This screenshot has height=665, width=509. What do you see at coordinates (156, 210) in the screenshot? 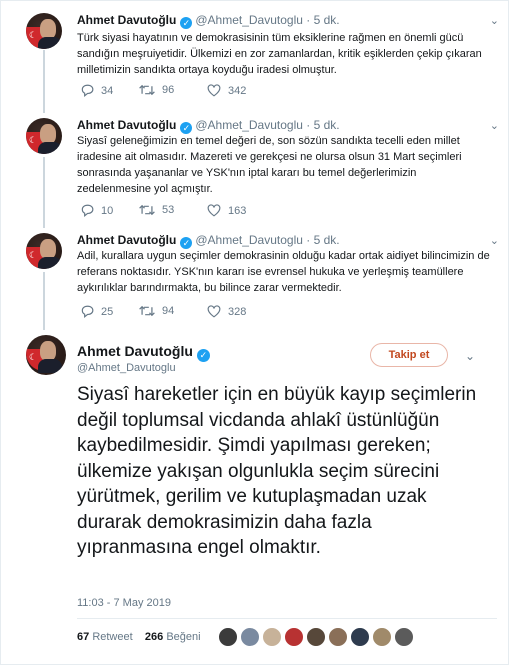
I see `retweet-button: 53` at bounding box center [156, 210].